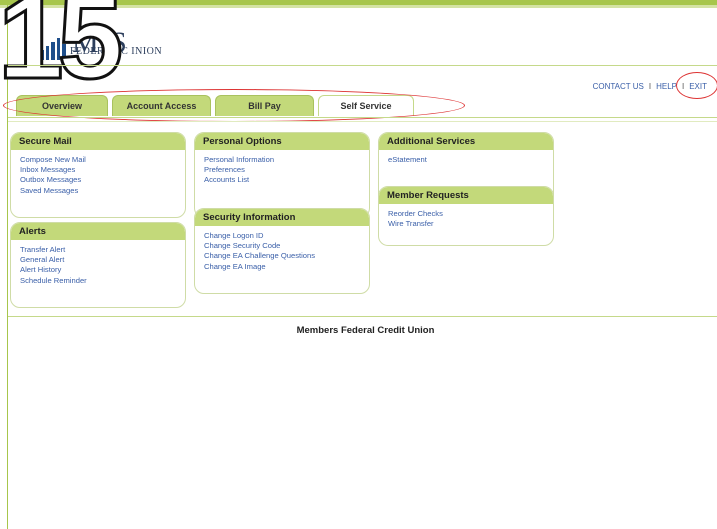 The image size is (717, 529). What do you see at coordinates (286, 180) in the screenshot?
I see `accounts-list-link: Accounts List` at bounding box center [286, 180].